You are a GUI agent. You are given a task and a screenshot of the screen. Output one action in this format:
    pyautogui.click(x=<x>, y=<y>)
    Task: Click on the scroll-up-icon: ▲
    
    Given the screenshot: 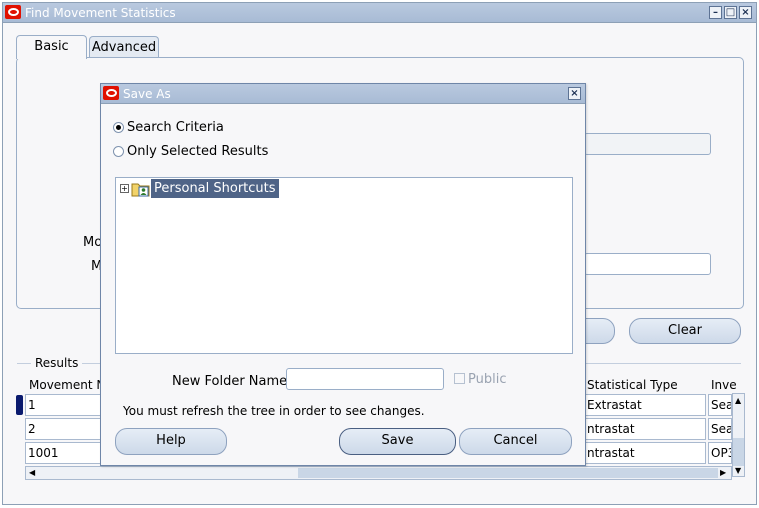 What is the action you would take?
    pyautogui.click(x=738, y=400)
    